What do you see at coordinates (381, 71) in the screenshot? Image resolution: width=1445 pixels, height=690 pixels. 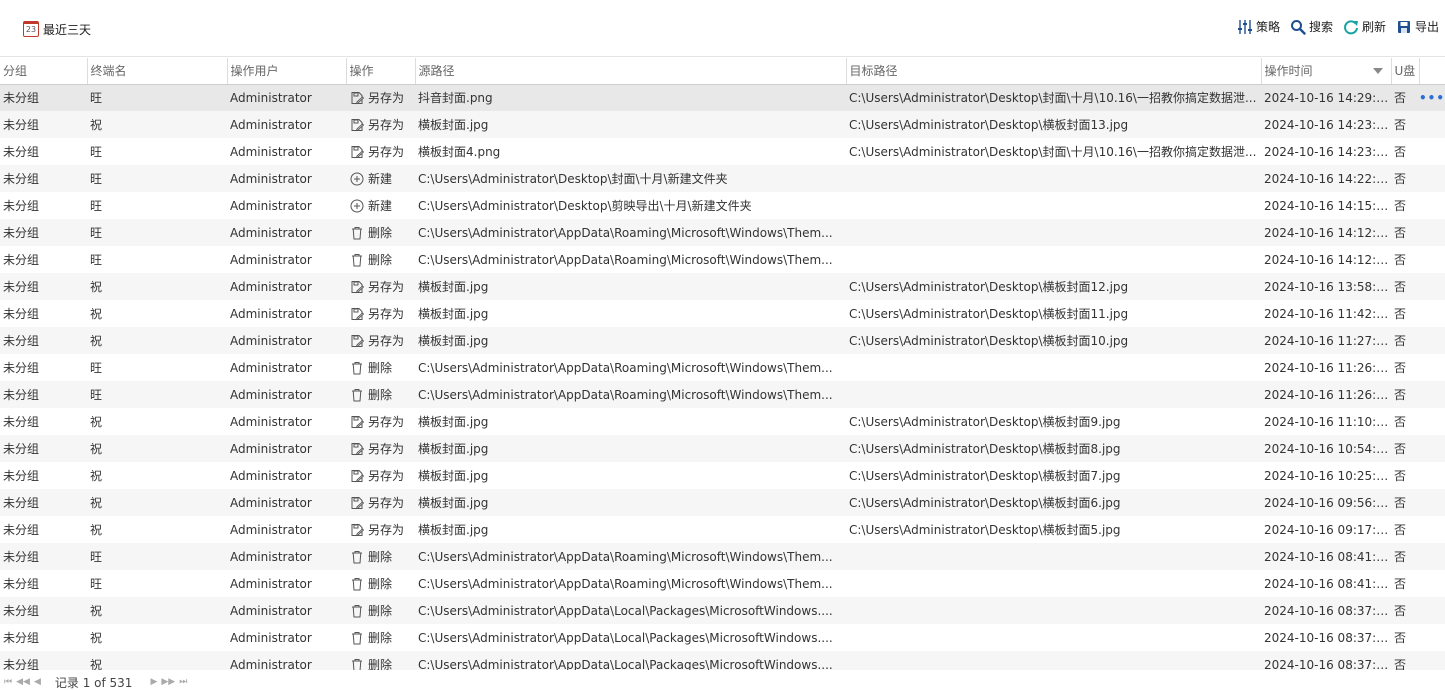 I see `column-header-operation: 操作` at bounding box center [381, 71].